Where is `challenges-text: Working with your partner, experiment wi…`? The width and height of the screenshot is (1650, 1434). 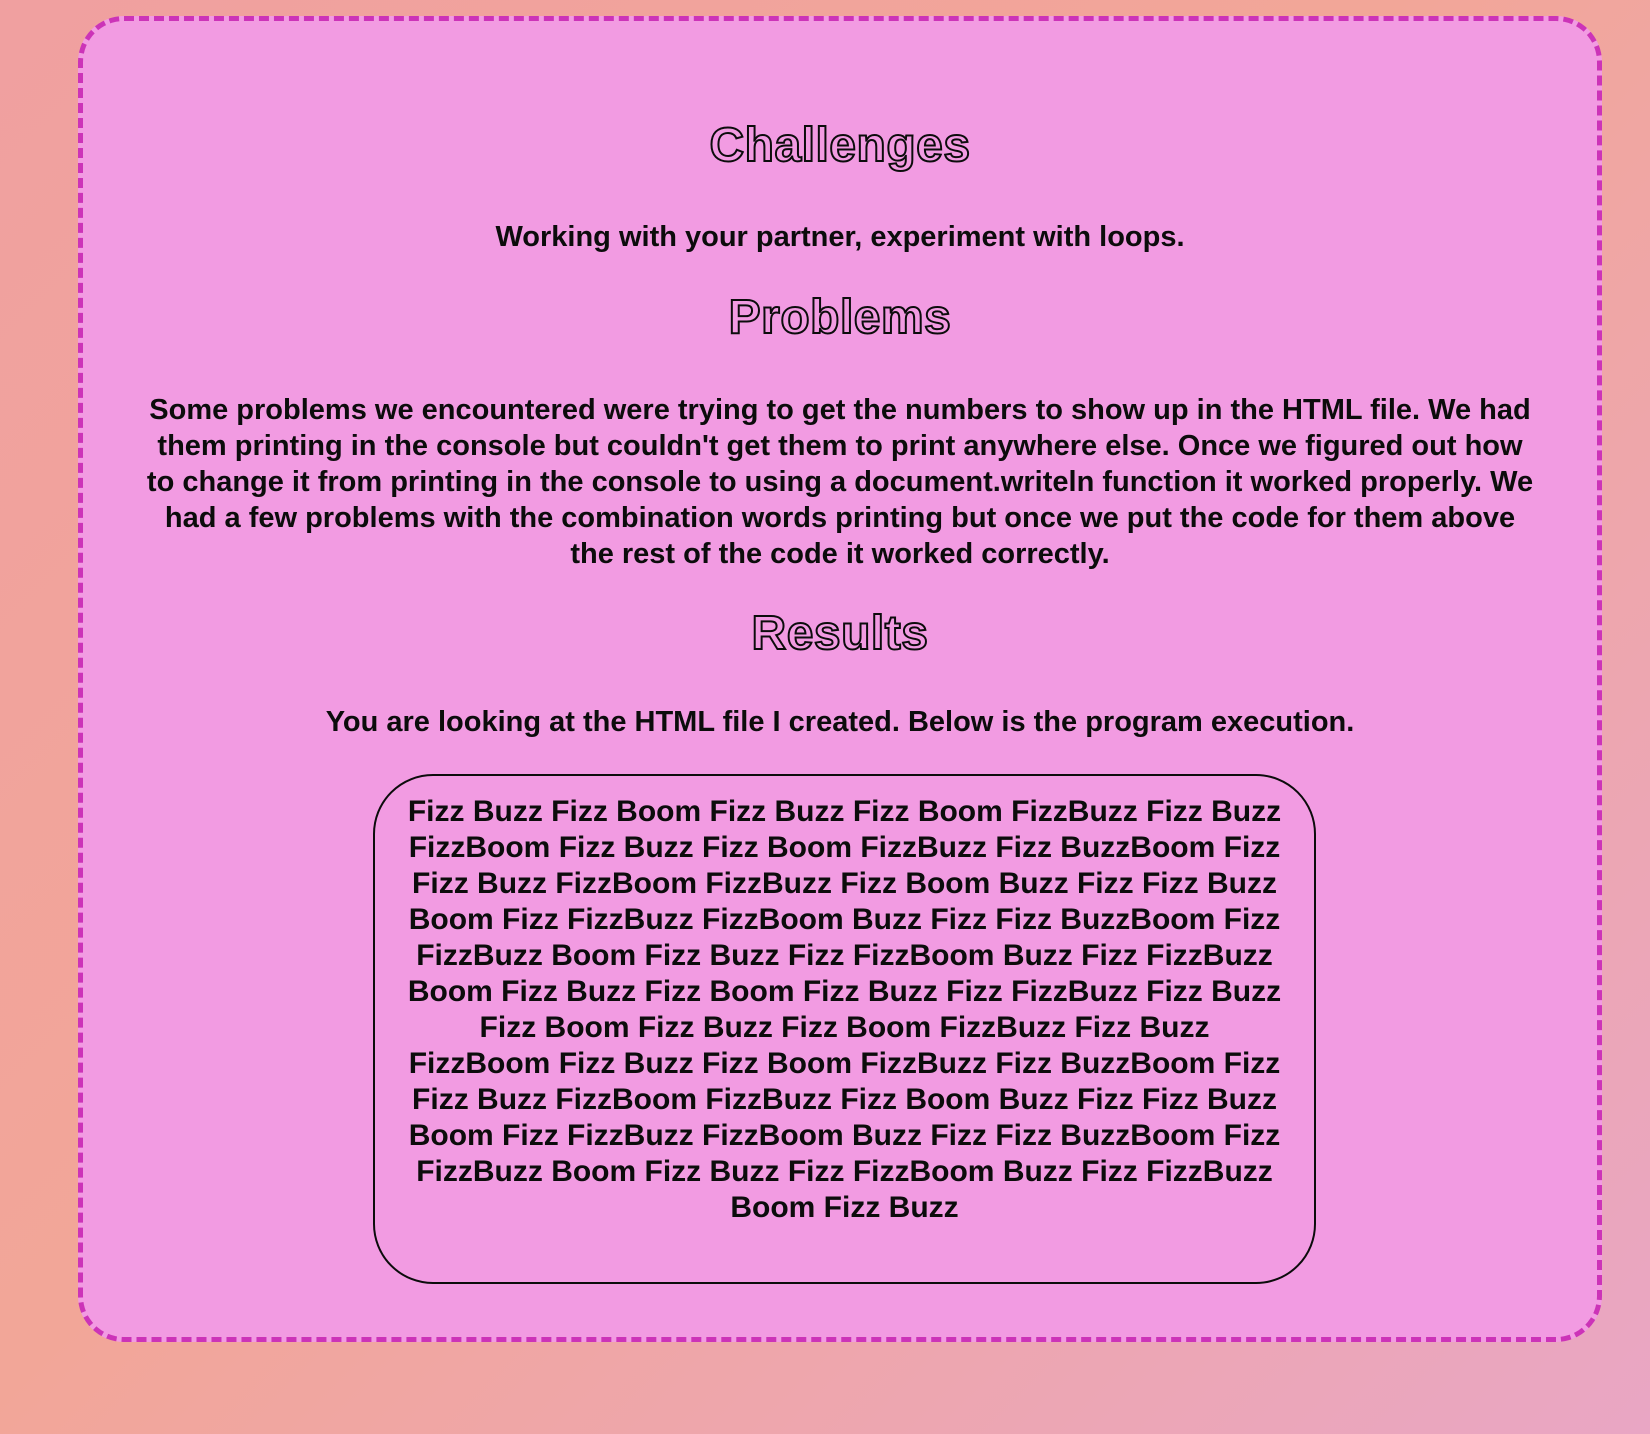
challenges-text: Working with your partner, experiment wi… is located at coordinates (840, 237).